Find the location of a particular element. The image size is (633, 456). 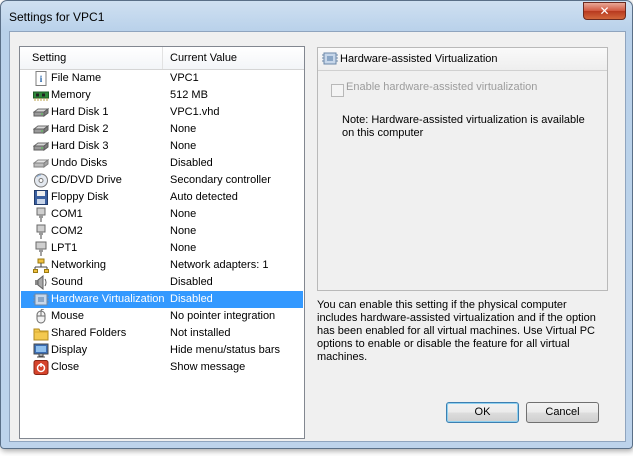

panel-title: Hardware-assisted Virtualization is located at coordinates (419, 59).